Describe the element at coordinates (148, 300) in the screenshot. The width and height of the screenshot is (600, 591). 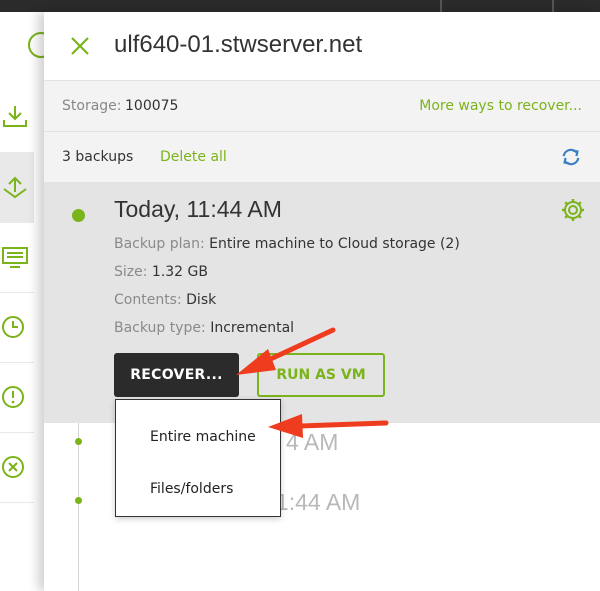
I see `detail-key: Contents:` at that location.